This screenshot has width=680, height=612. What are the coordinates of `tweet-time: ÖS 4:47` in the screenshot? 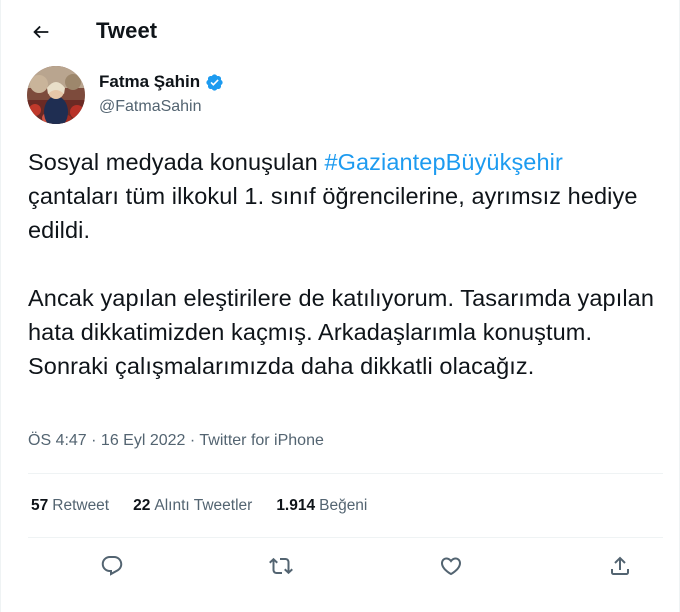 It's located at (57, 440).